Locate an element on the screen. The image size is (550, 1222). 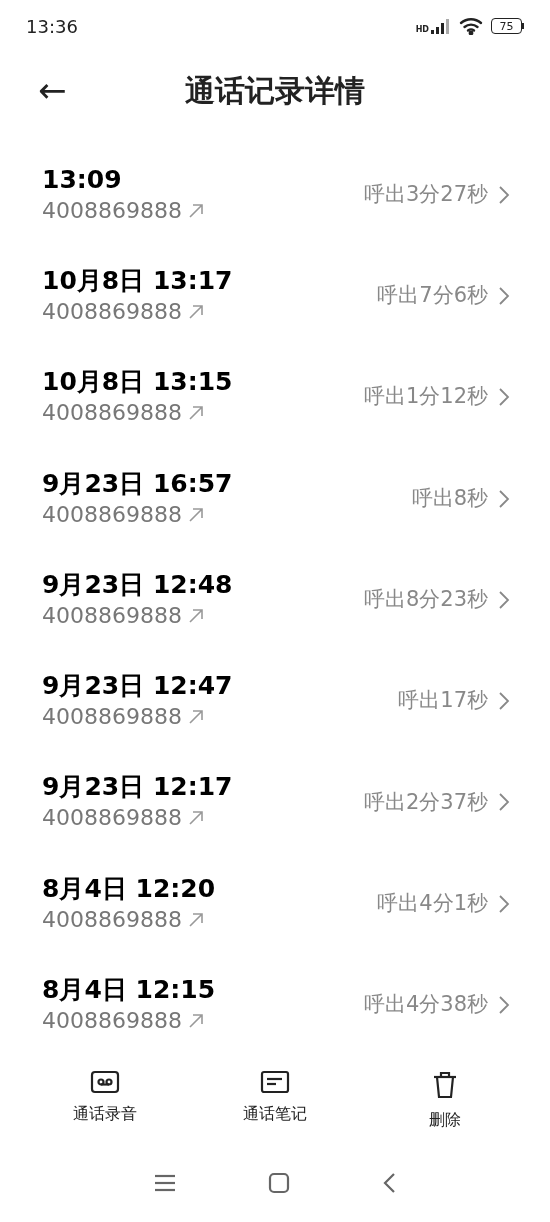
home-icon is located at coordinates (279, 1182).